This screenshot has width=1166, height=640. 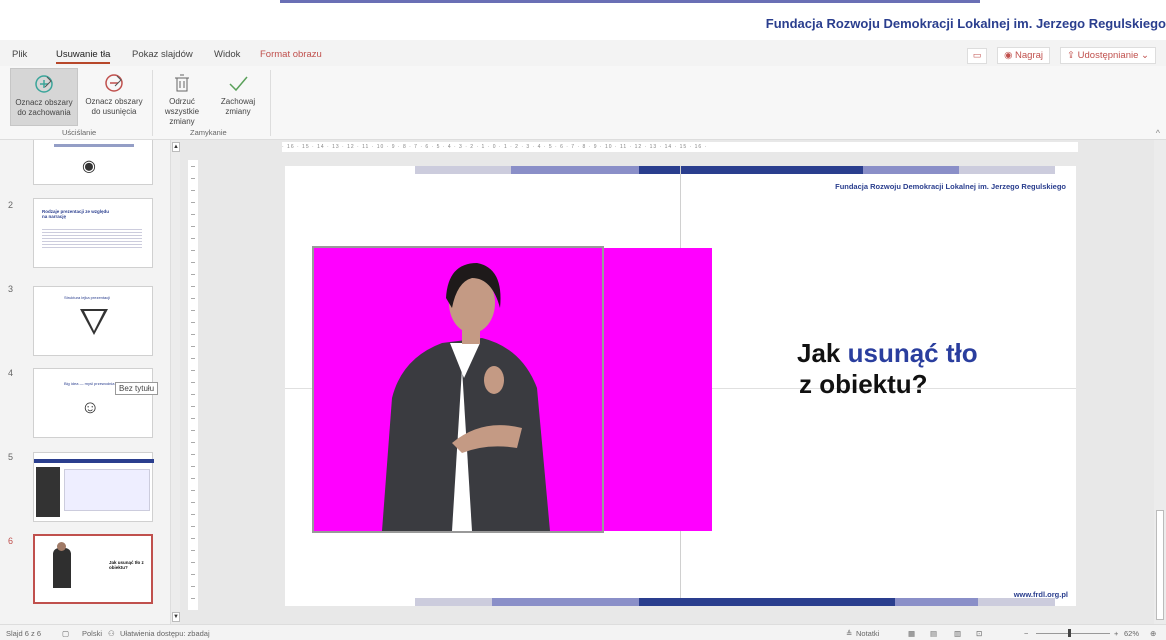 What do you see at coordinates (44, 97) in the screenshot?
I see `mark-keep-button: Oznacz obszary do zachowania` at bounding box center [44, 97].